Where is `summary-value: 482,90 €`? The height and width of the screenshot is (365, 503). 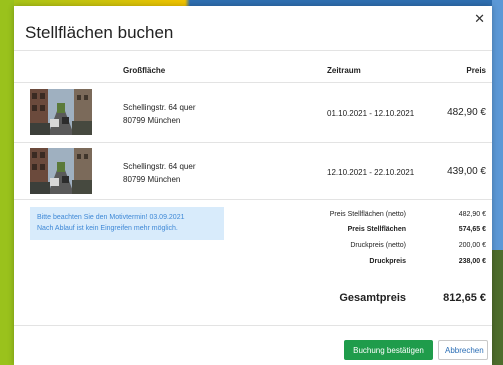
summary-value: 482,90 € is located at coordinates (472, 214).